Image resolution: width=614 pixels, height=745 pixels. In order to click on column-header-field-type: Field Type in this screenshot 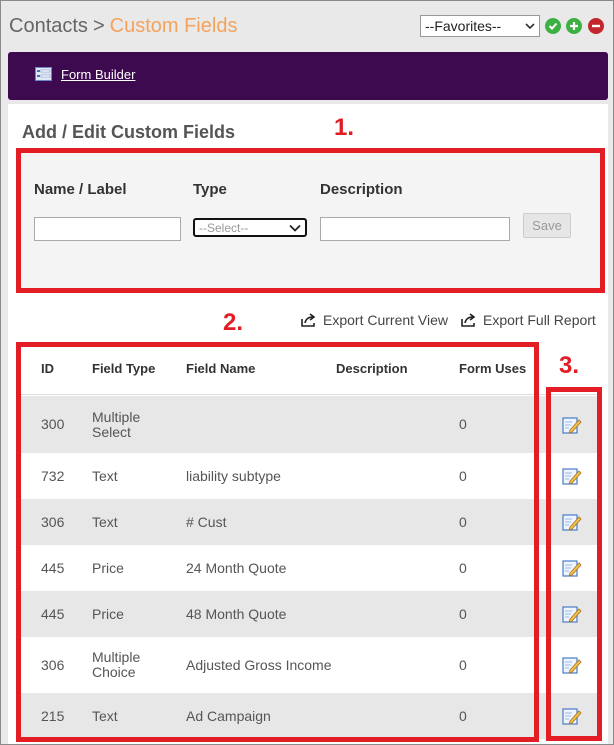, I will do `click(123, 368)`.